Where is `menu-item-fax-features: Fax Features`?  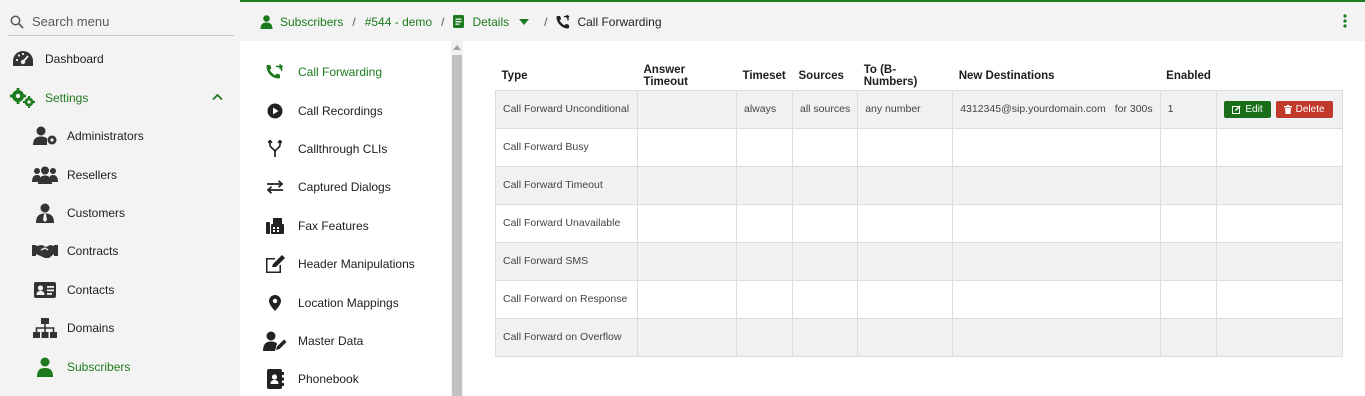
menu-item-fax-features: Fax Features is located at coordinates (346, 226).